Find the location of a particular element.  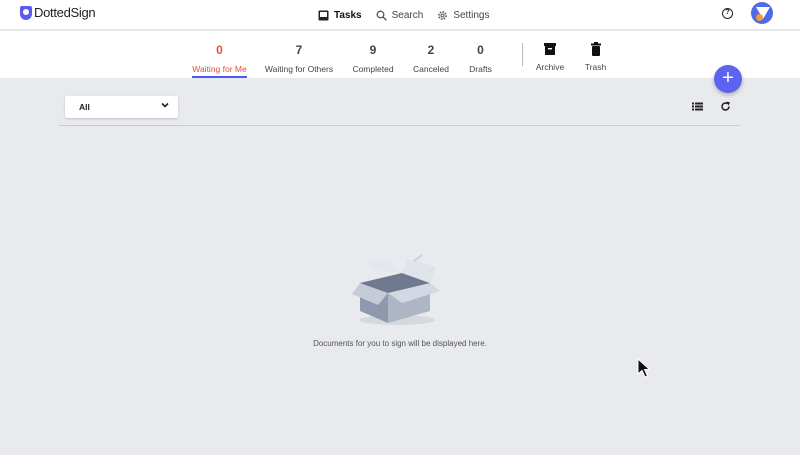

help-circle-icon: ? is located at coordinates (727, 13).